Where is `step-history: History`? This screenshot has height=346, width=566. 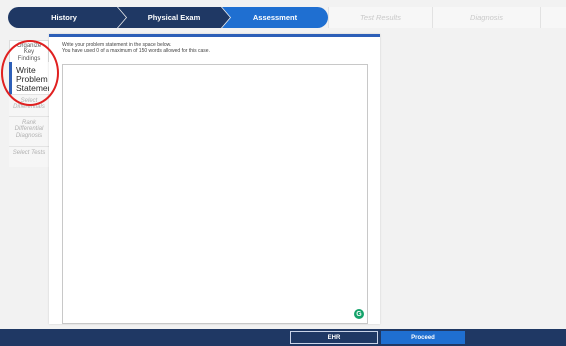
step-history: History is located at coordinates (67, 17).